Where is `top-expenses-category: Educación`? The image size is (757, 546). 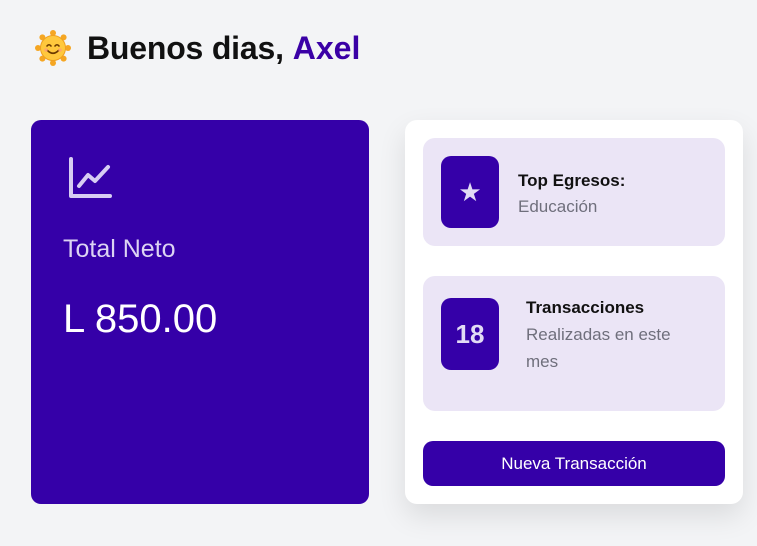 top-expenses-category: Educación is located at coordinates (558, 206).